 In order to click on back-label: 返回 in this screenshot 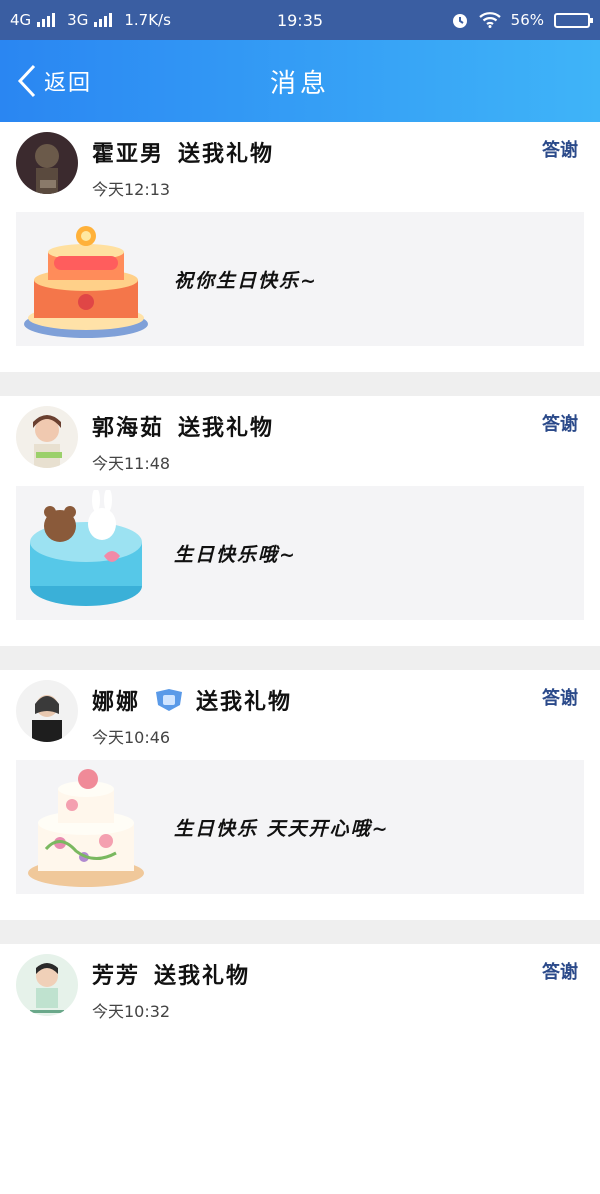, I will do `click(68, 83)`.